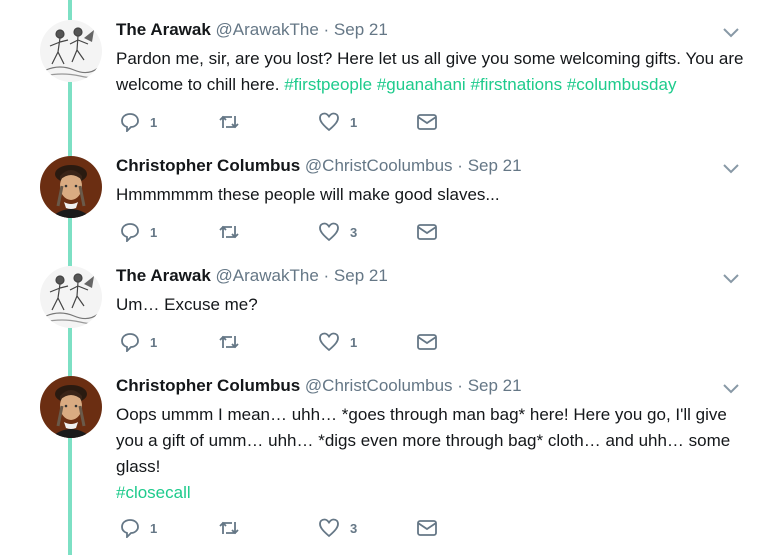  Describe the element at coordinates (516, 84) in the screenshot. I see `hashtag-link: #firstnations` at that location.